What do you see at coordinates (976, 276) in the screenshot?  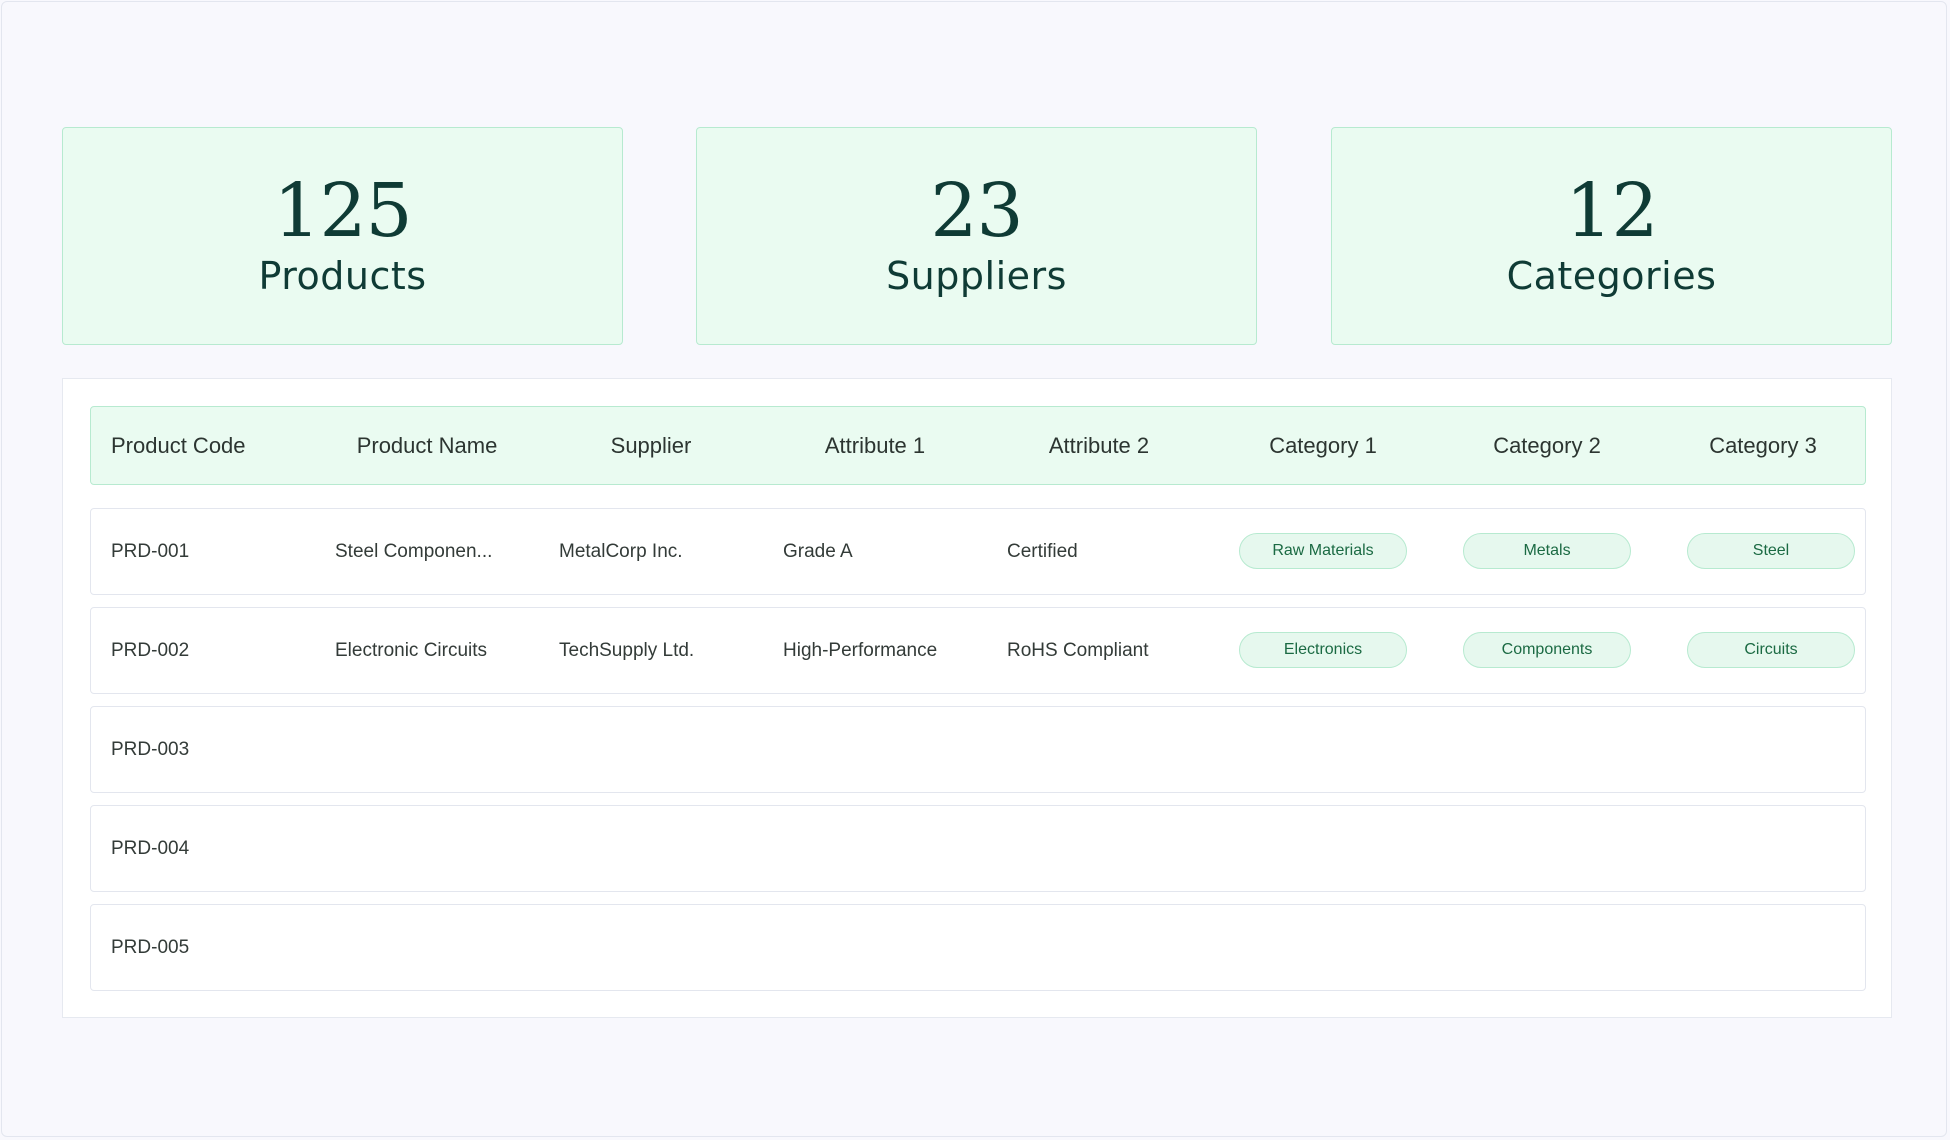 I see `stat-label: Suppliers` at bounding box center [976, 276].